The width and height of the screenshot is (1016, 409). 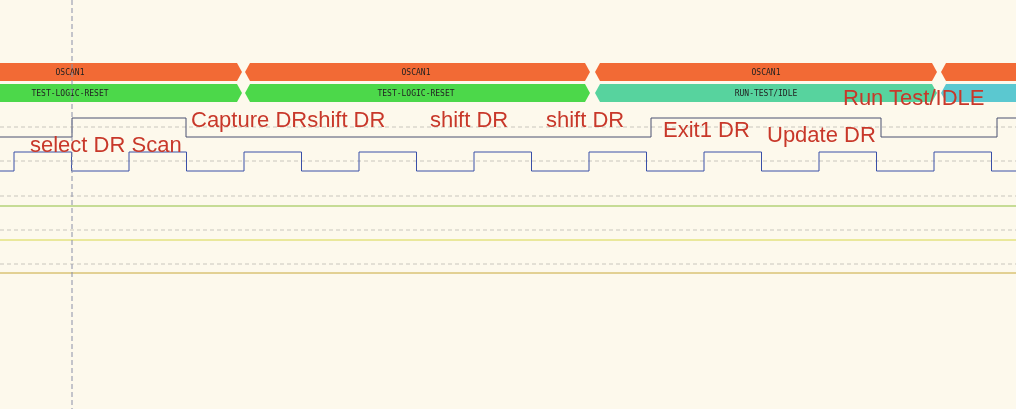 I want to click on annotation-text: Capture DRshift DR, so click(x=288, y=120).